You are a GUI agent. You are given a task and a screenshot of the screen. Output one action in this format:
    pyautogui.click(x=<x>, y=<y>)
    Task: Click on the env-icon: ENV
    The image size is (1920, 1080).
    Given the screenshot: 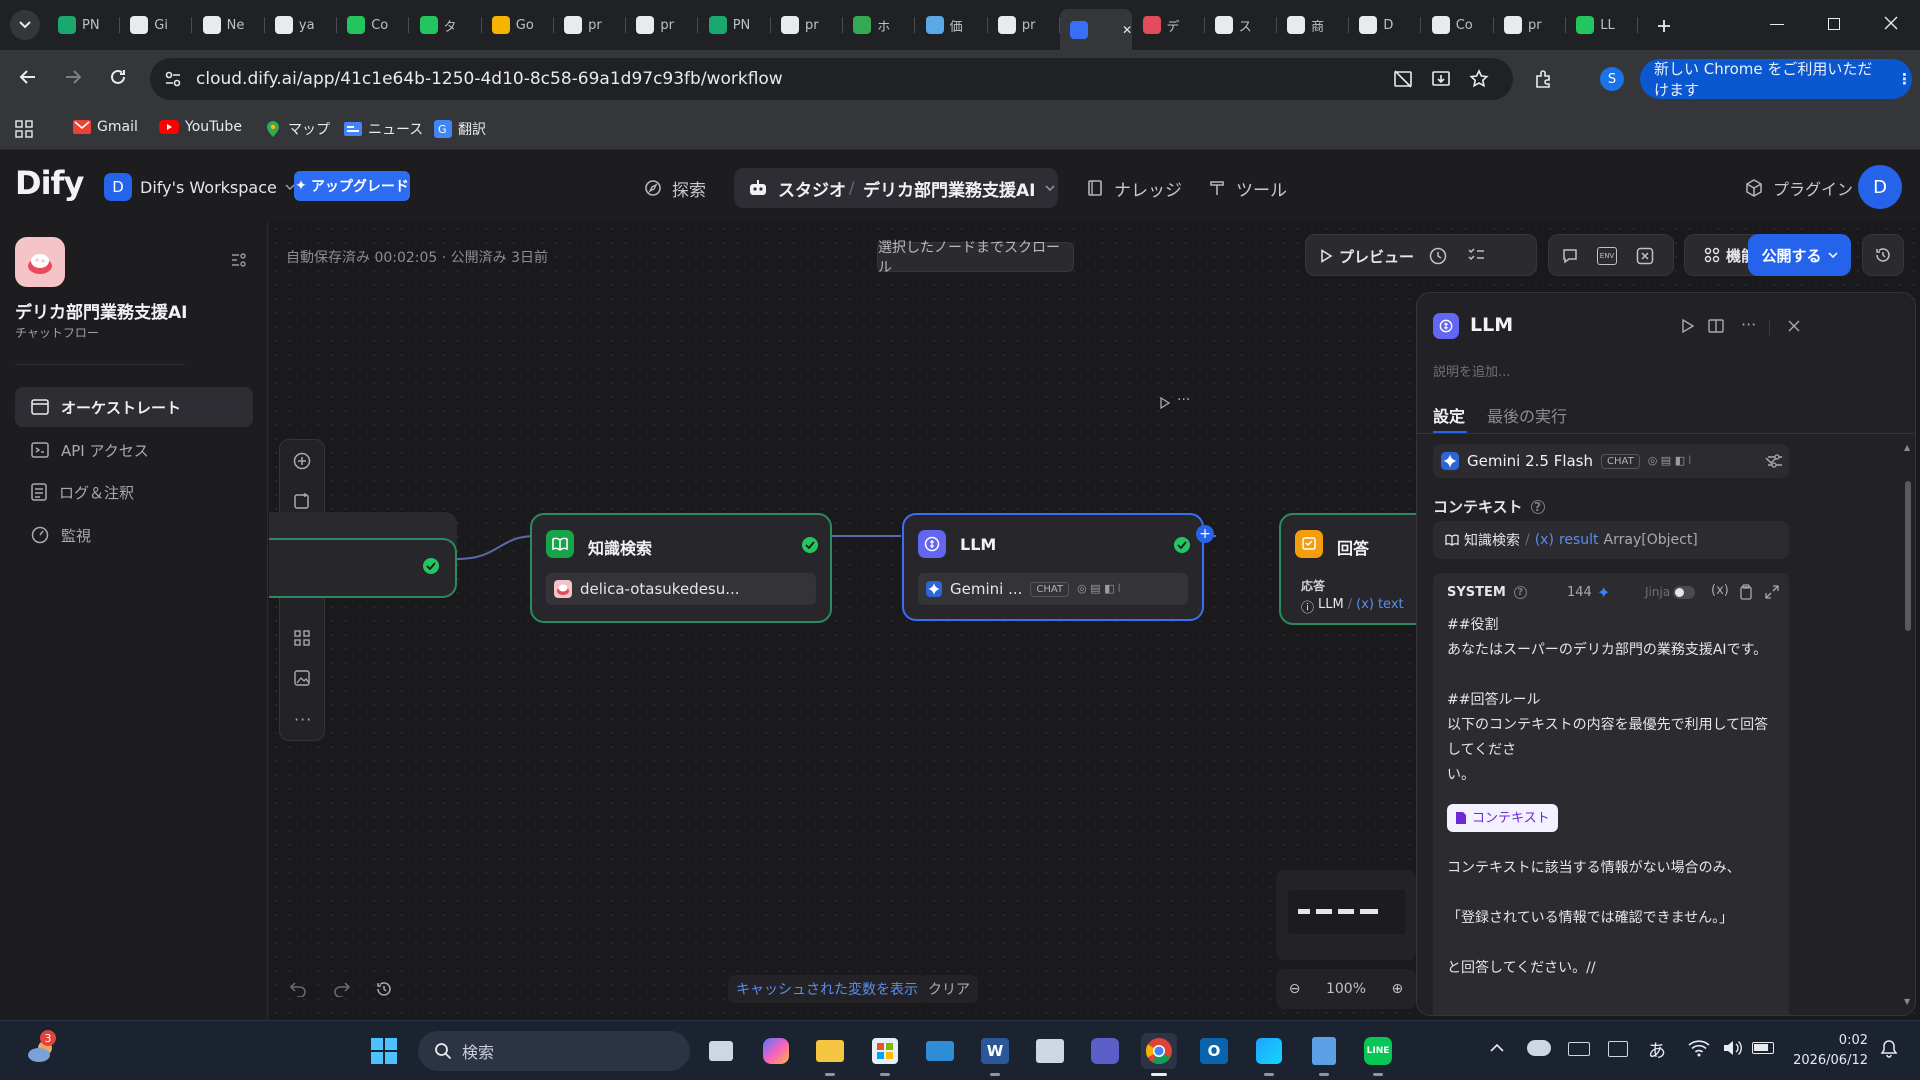 What is the action you would take?
    pyautogui.click(x=1607, y=256)
    